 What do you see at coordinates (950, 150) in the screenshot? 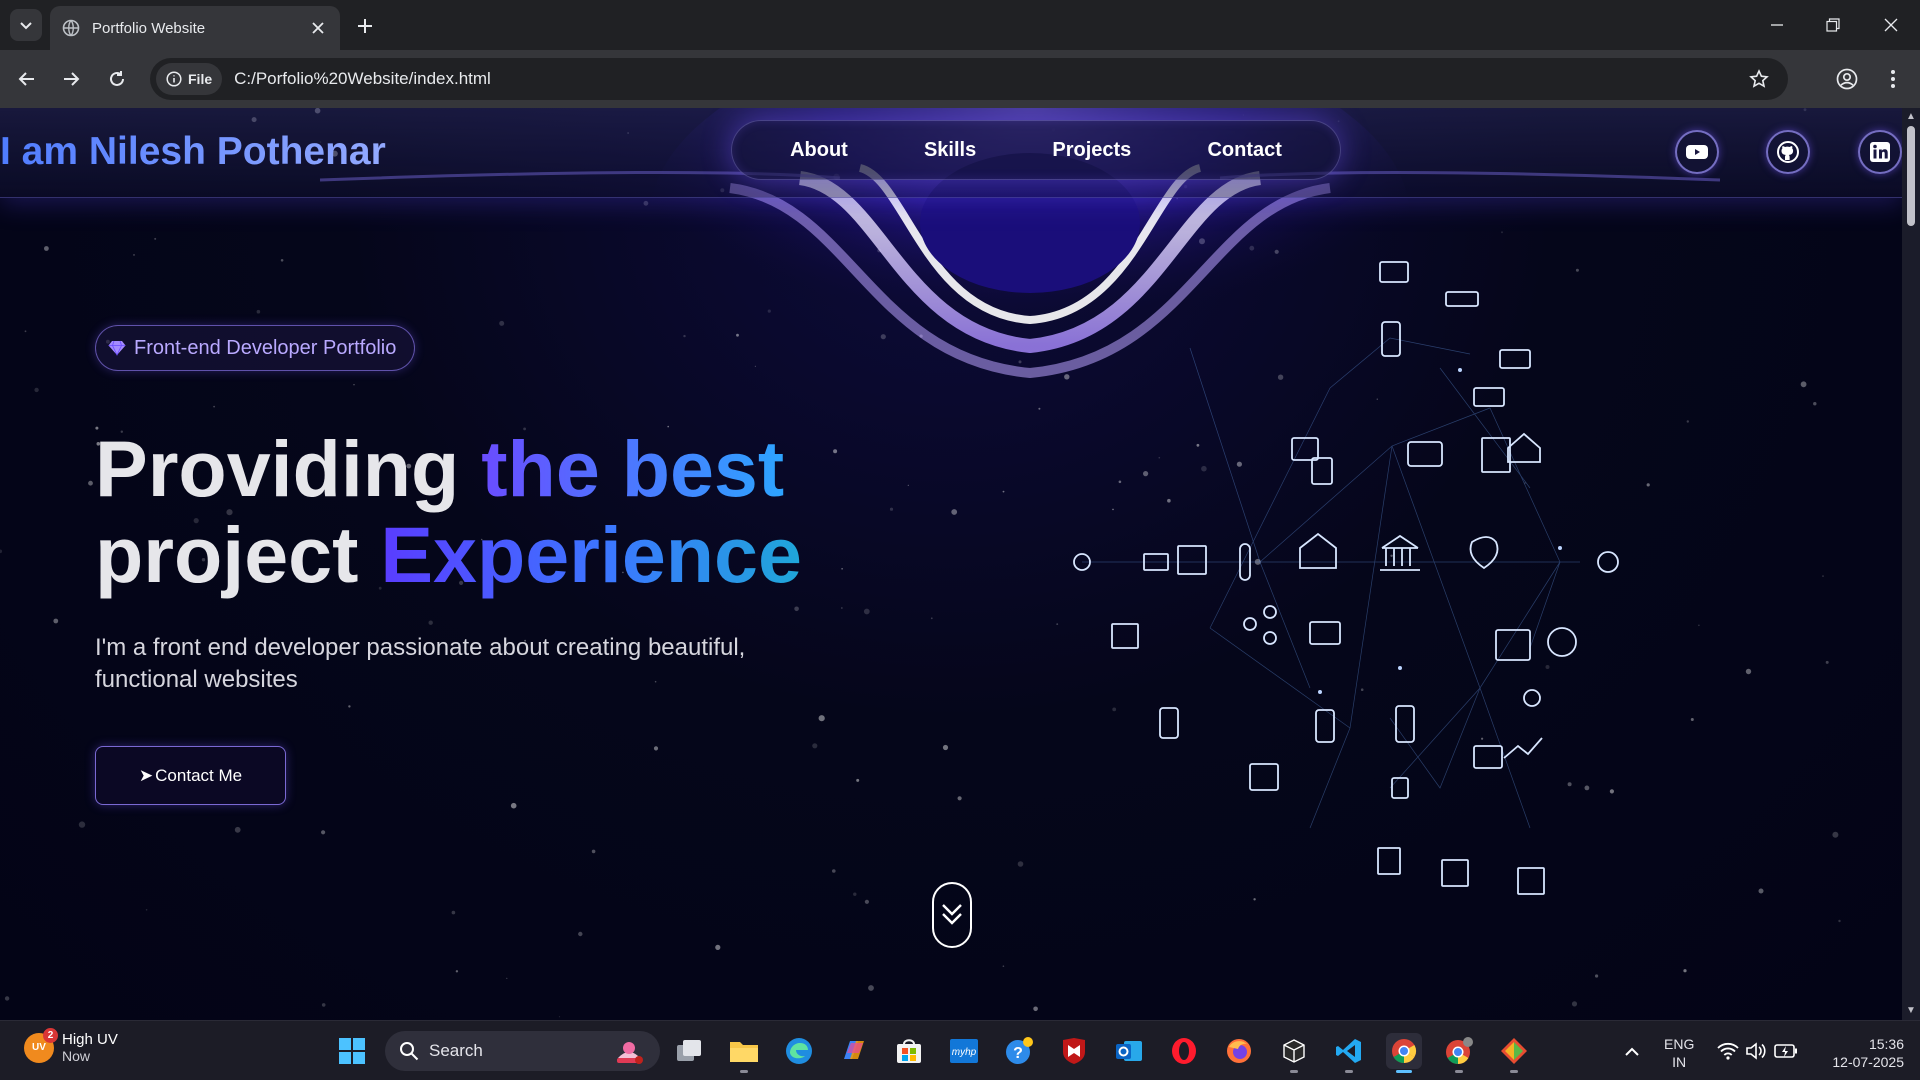
I see `nav-skills: Skills` at bounding box center [950, 150].